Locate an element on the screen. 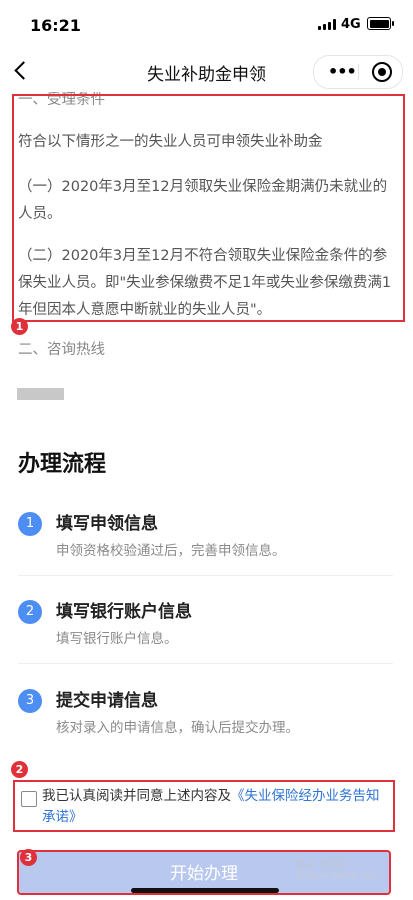  annotation-marker-2: 2 is located at coordinates (19, 769).